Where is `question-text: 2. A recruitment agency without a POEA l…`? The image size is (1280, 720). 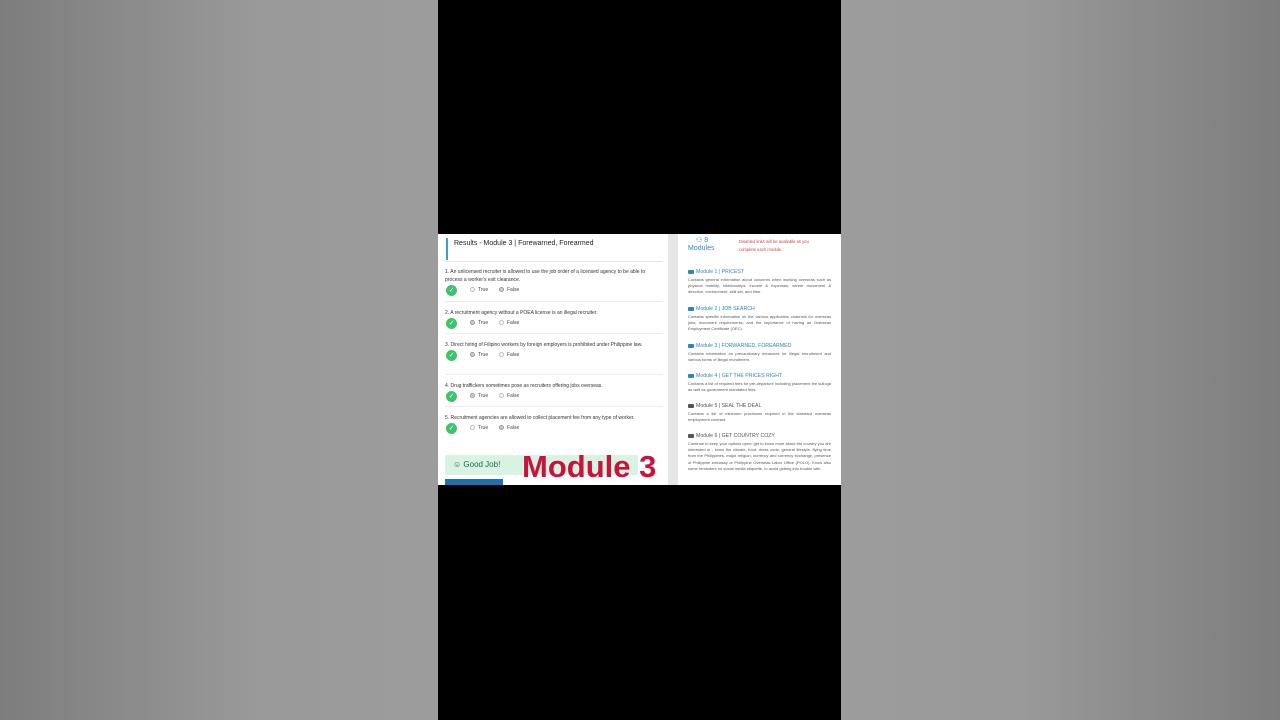
question-text: 2. A recruitment agency without a POEA l… is located at coordinates (521, 313).